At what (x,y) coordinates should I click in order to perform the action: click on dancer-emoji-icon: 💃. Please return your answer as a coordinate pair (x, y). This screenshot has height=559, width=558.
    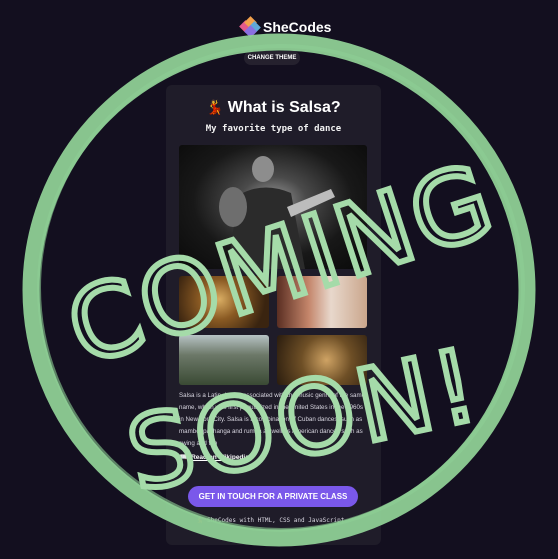
    Looking at the image, I should click on (215, 107).